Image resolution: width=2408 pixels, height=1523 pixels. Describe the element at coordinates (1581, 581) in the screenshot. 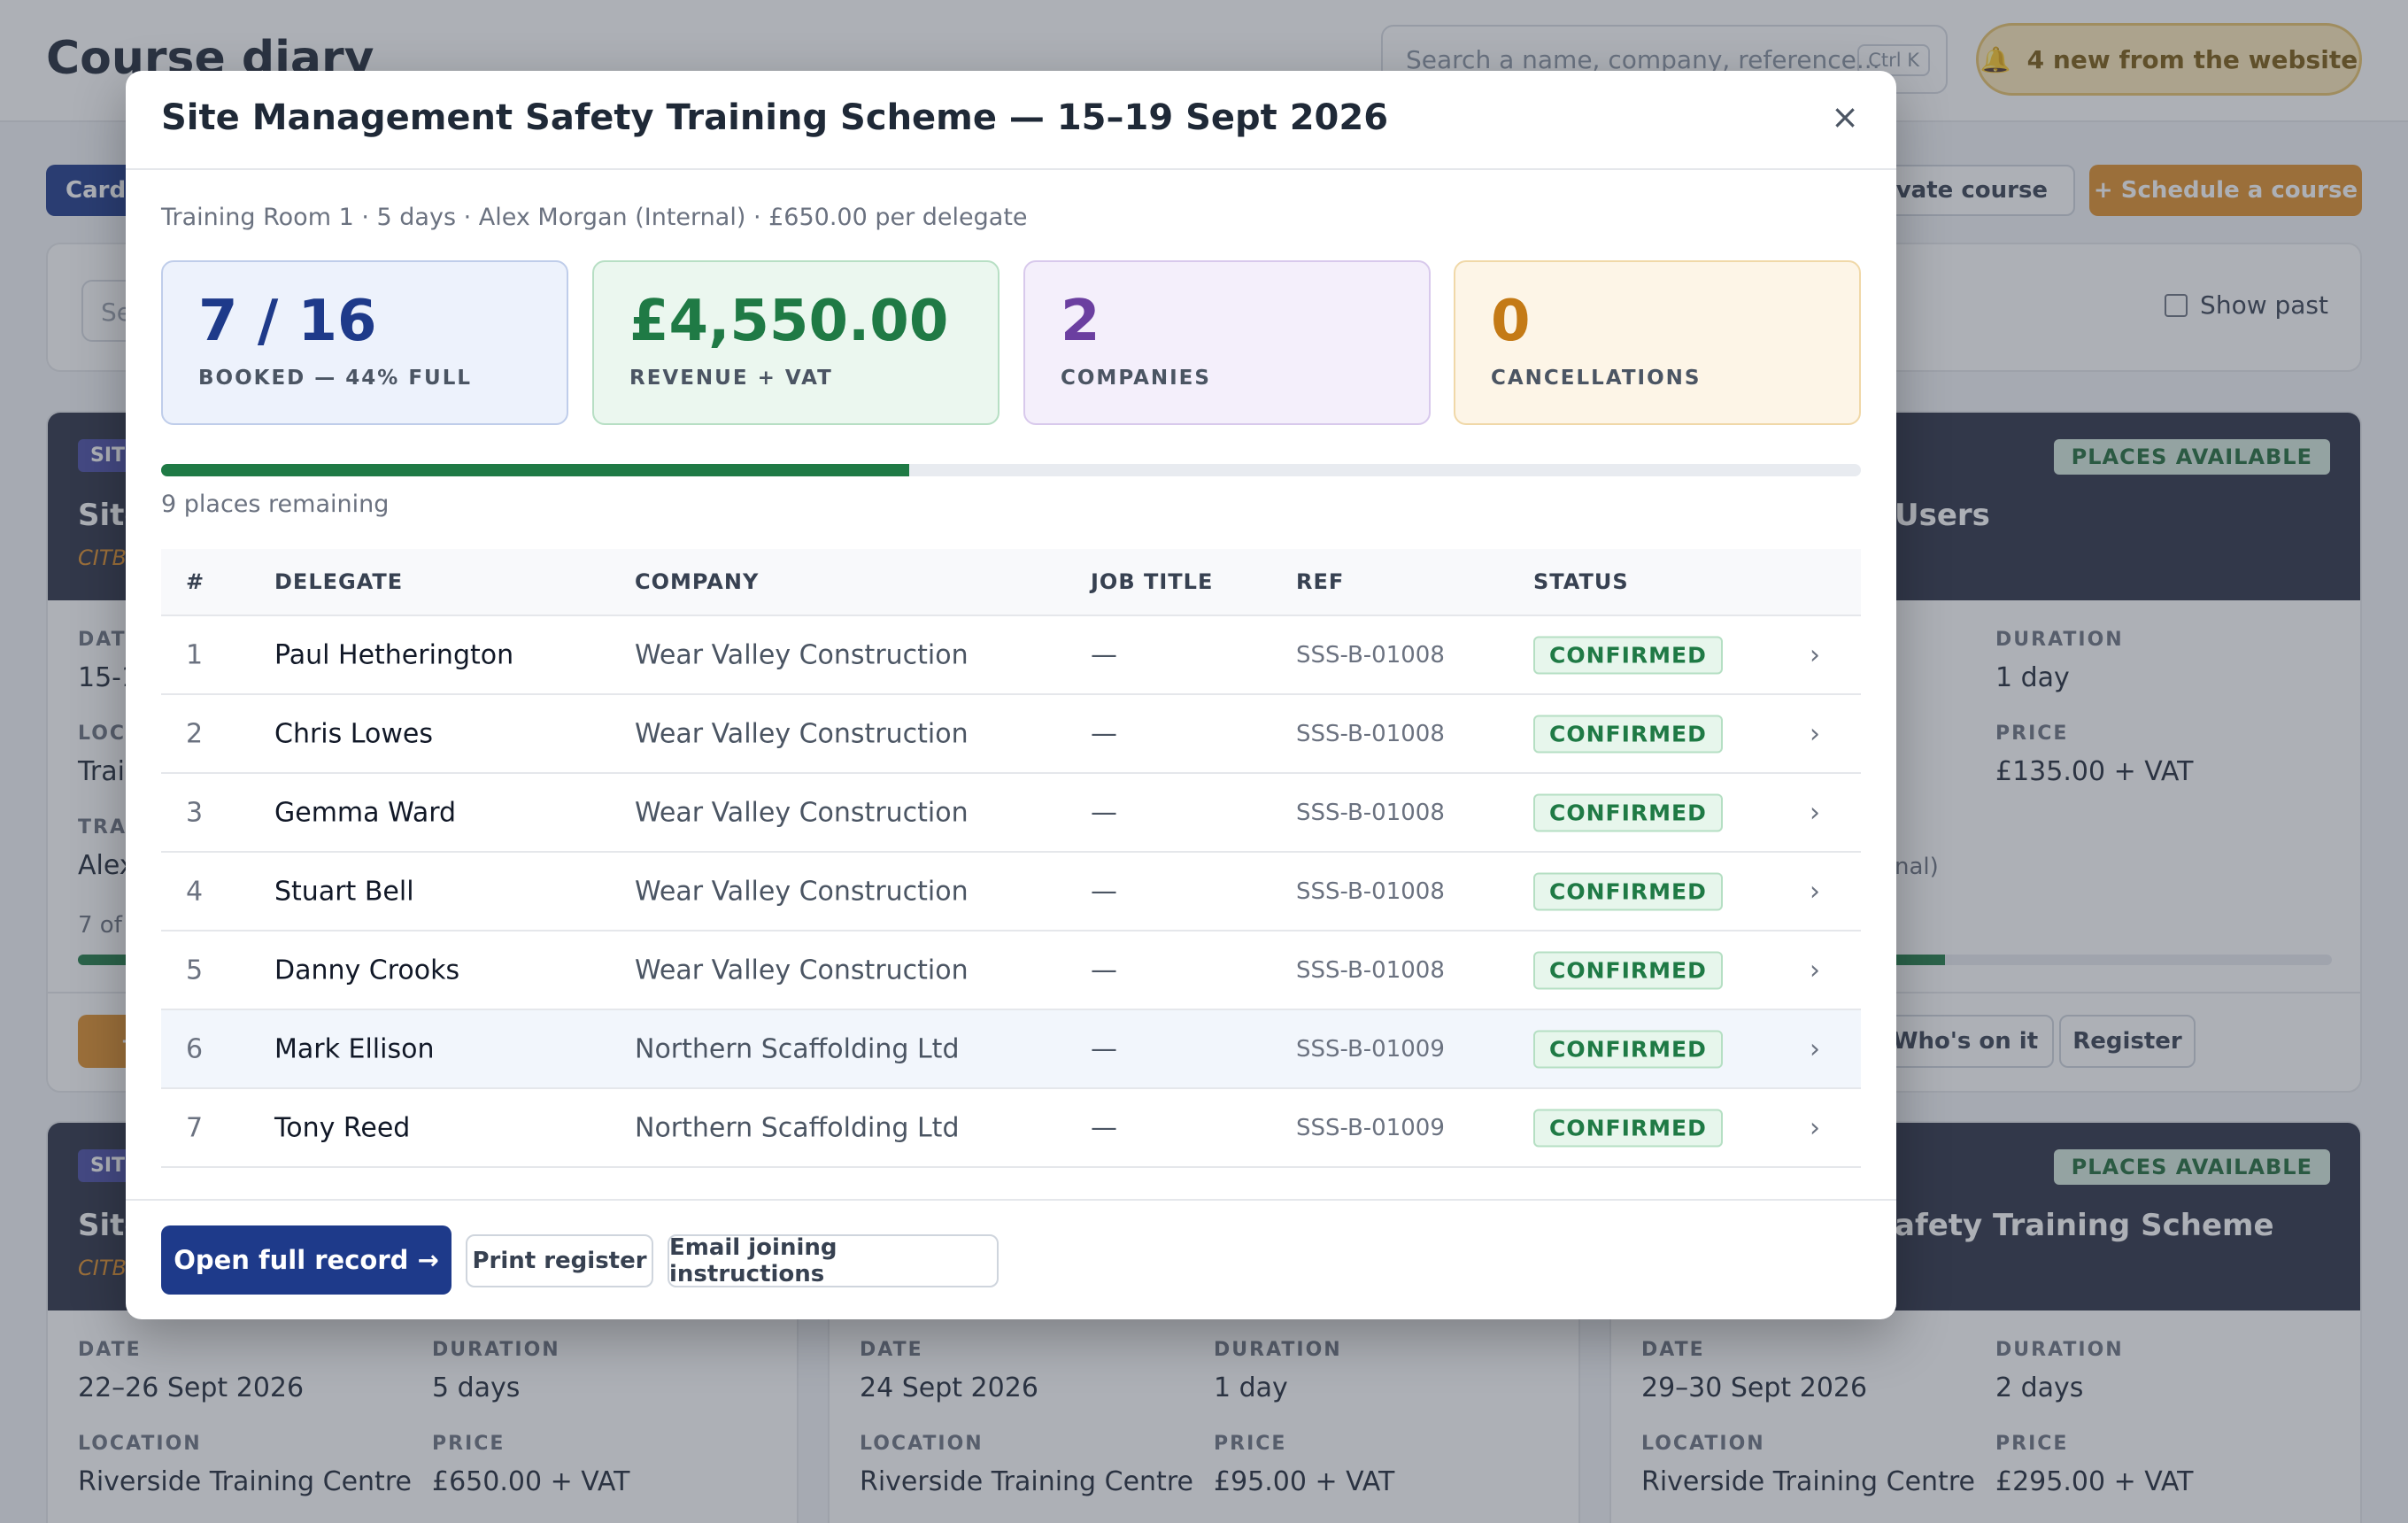

I see `col-status: STATUS` at that location.